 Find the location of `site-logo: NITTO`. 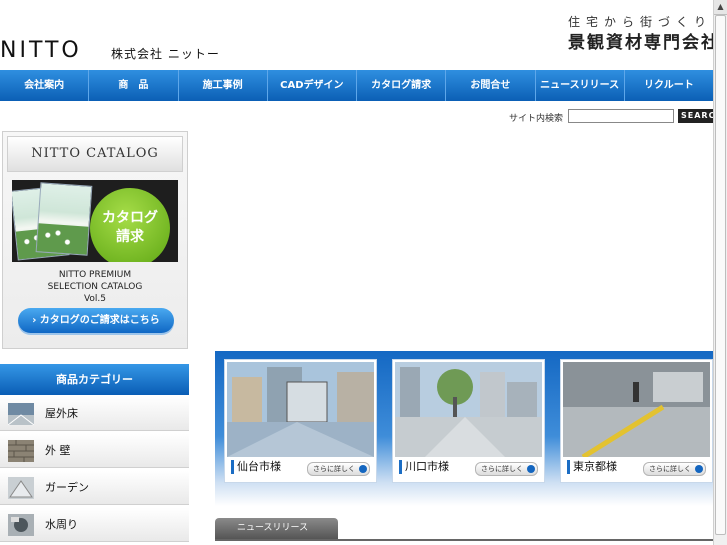

site-logo: NITTO is located at coordinates (41, 50).